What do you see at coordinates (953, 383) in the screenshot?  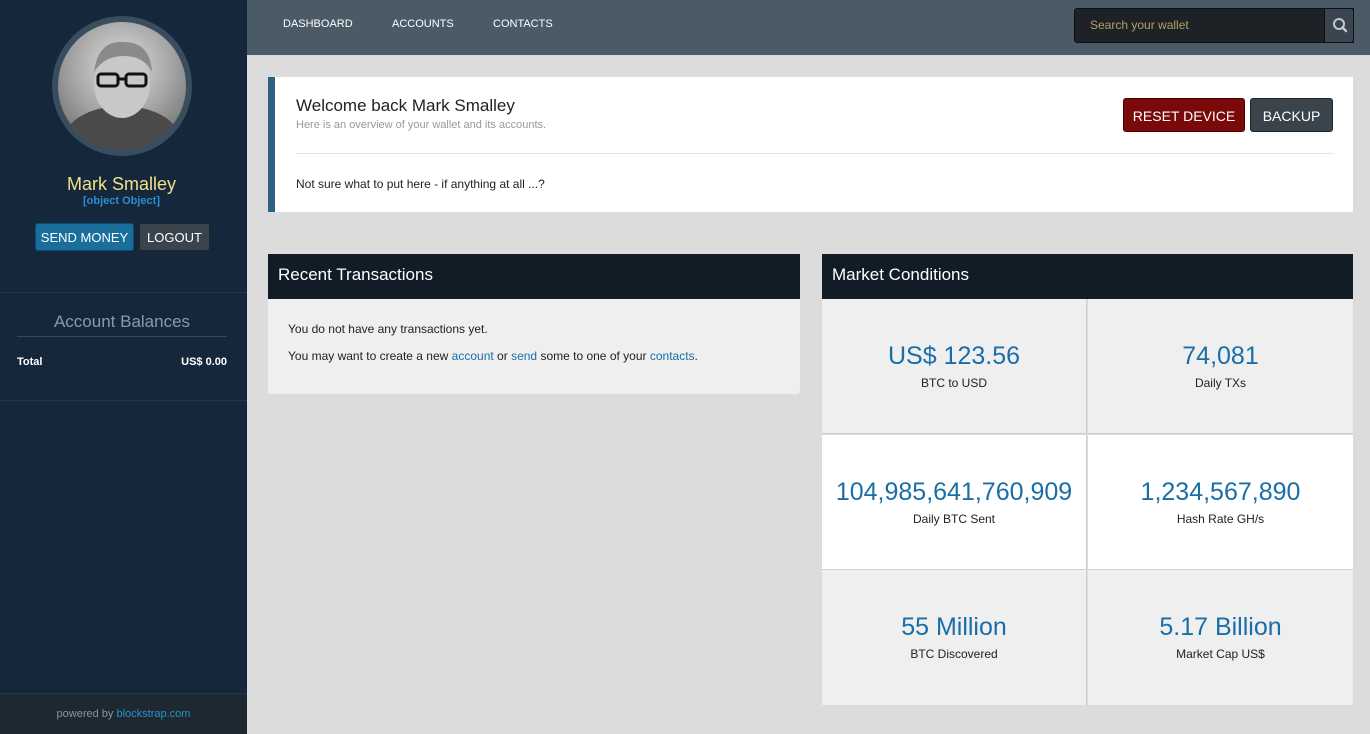 I see `market-label: BTC to USD` at bounding box center [953, 383].